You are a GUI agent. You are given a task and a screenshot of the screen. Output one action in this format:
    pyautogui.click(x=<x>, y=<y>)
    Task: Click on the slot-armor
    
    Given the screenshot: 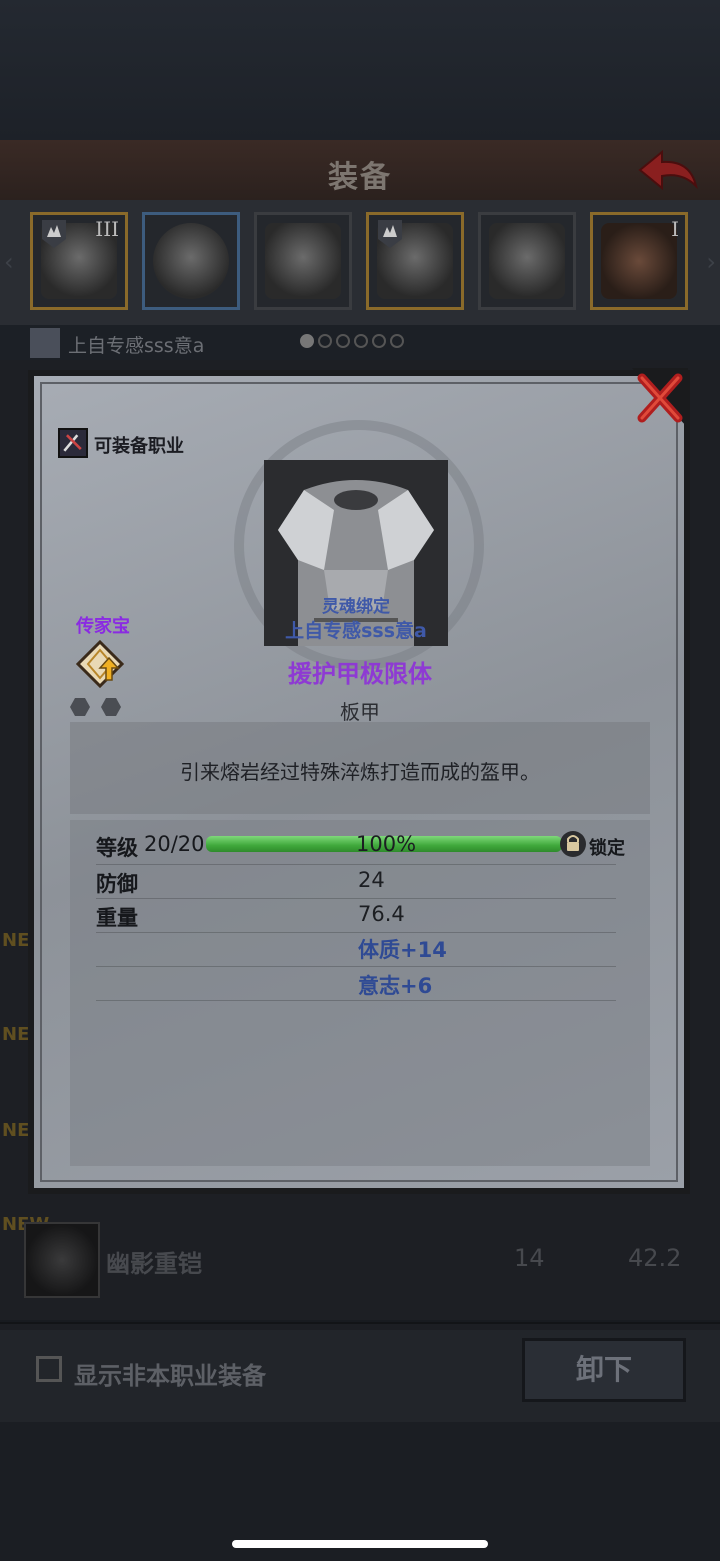 What is the action you would take?
    pyautogui.click(x=415, y=261)
    